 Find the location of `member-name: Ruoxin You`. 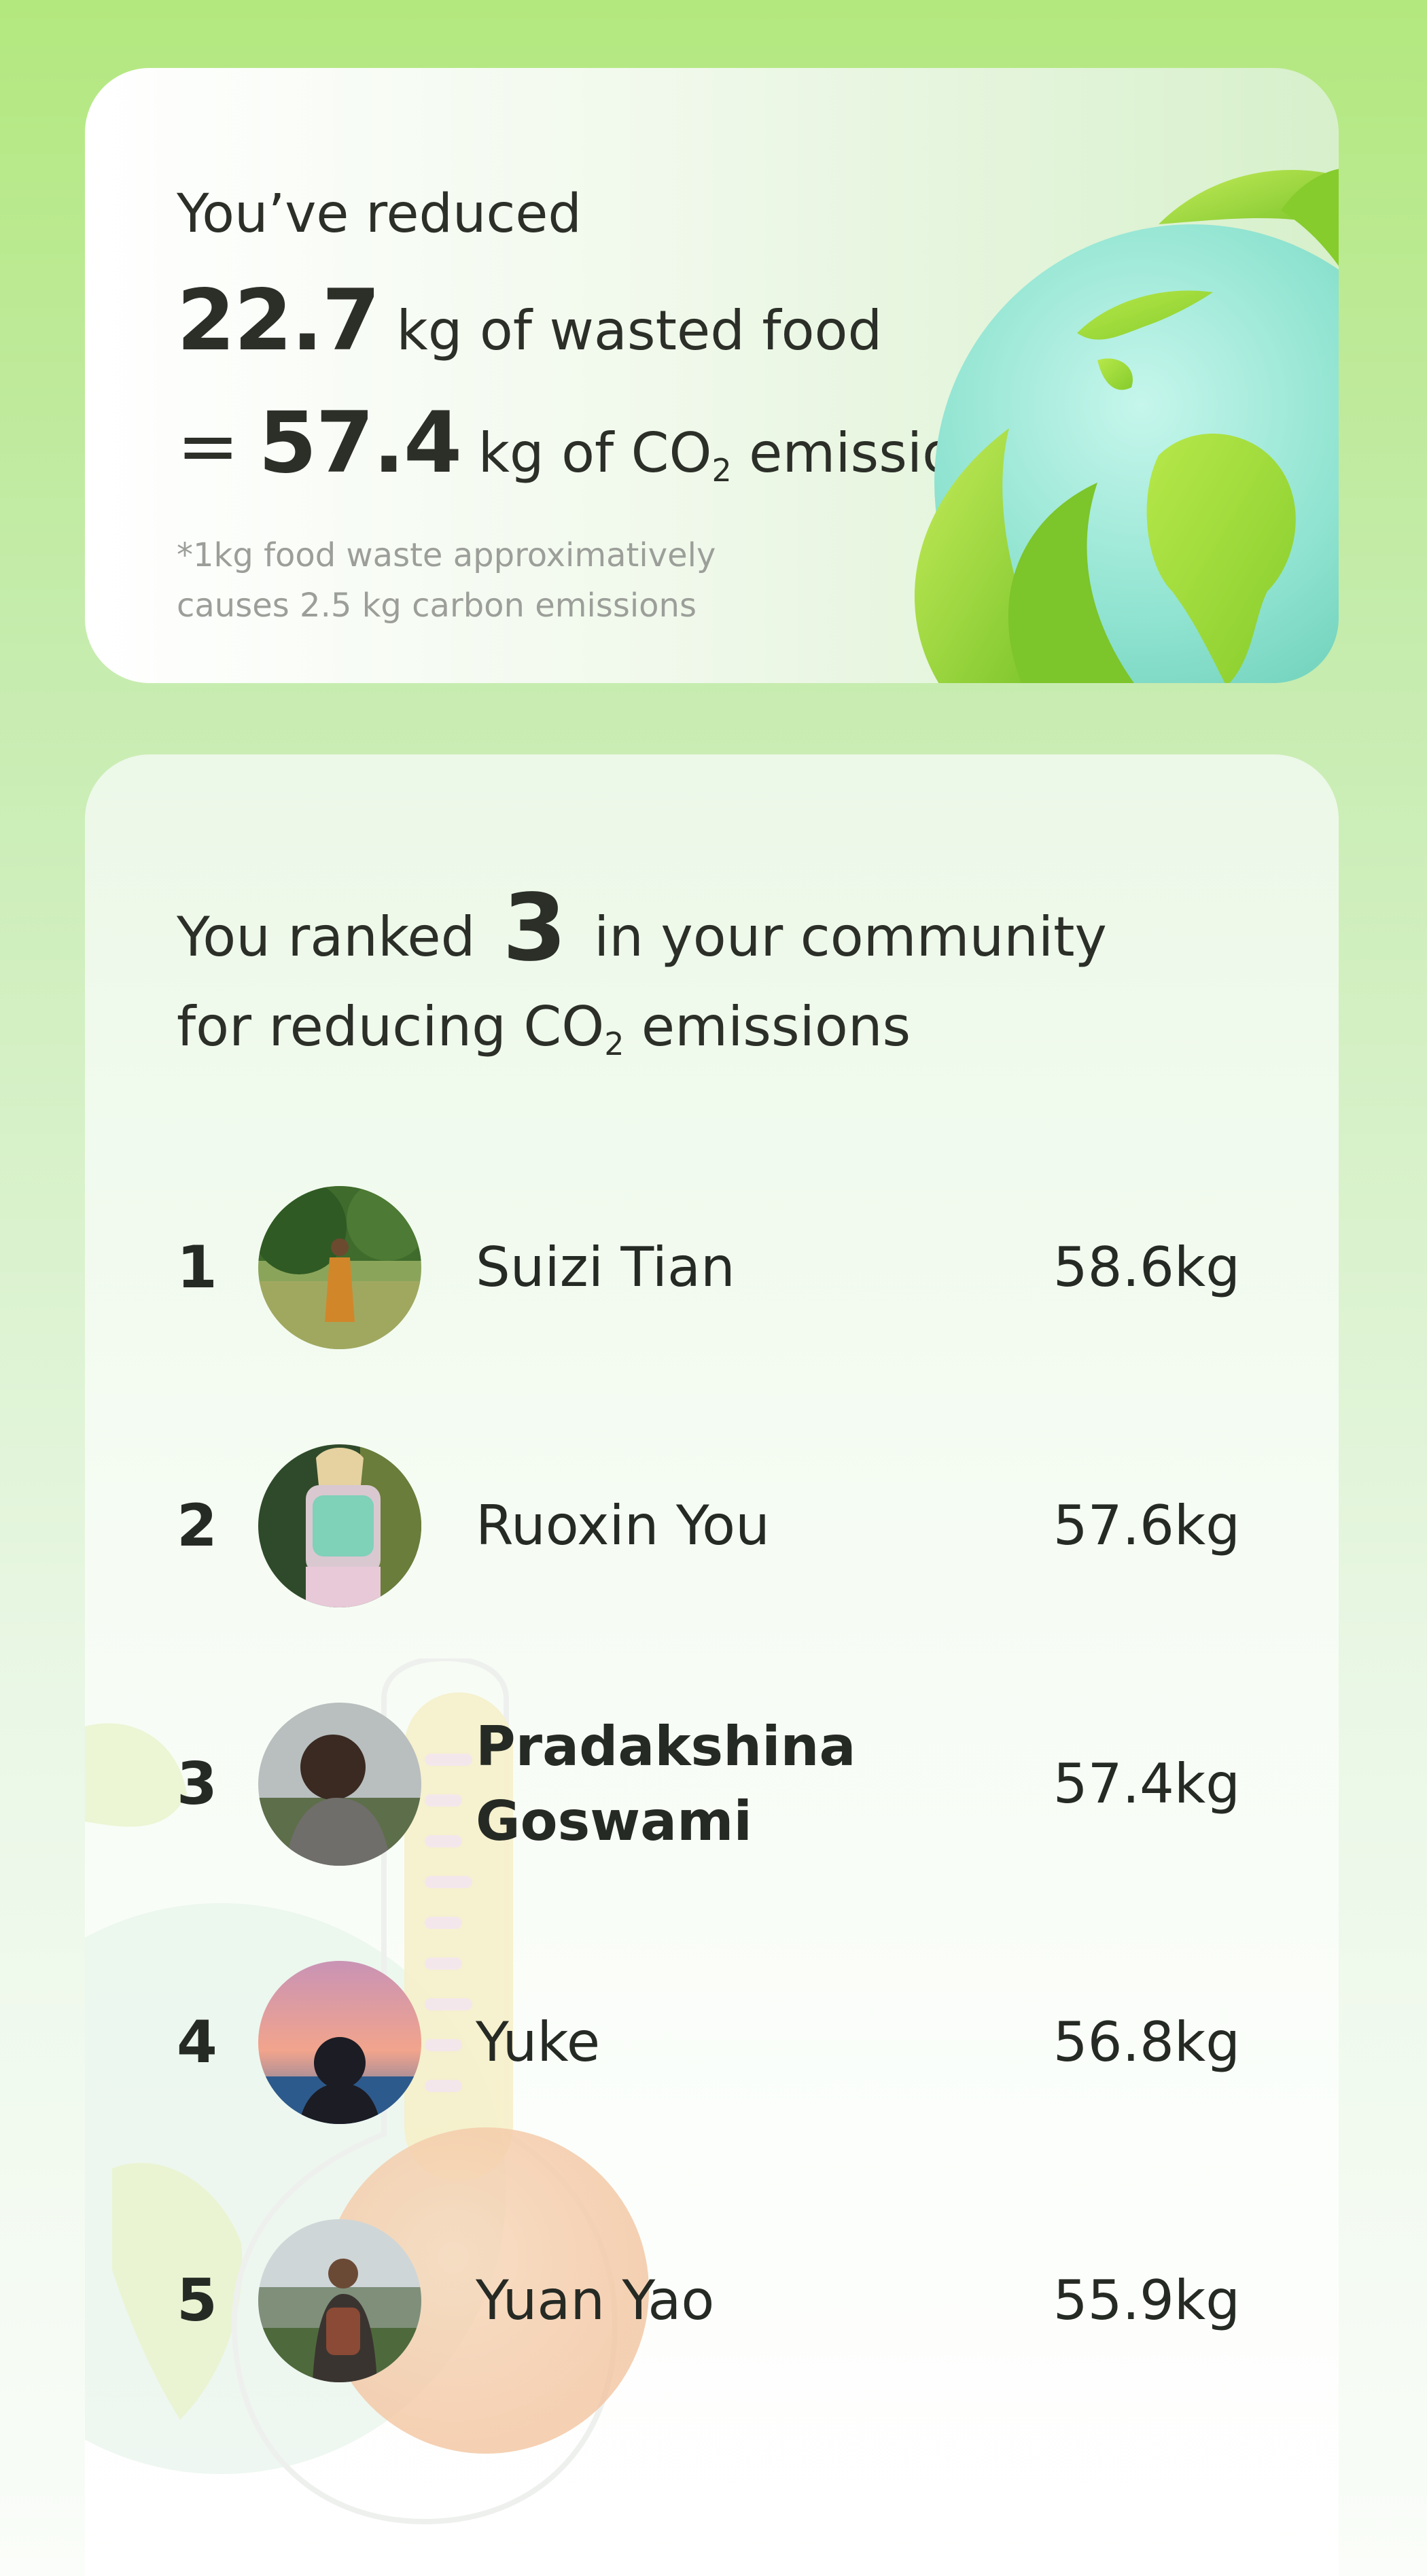

member-name: Ruoxin You is located at coordinates (623, 1525).